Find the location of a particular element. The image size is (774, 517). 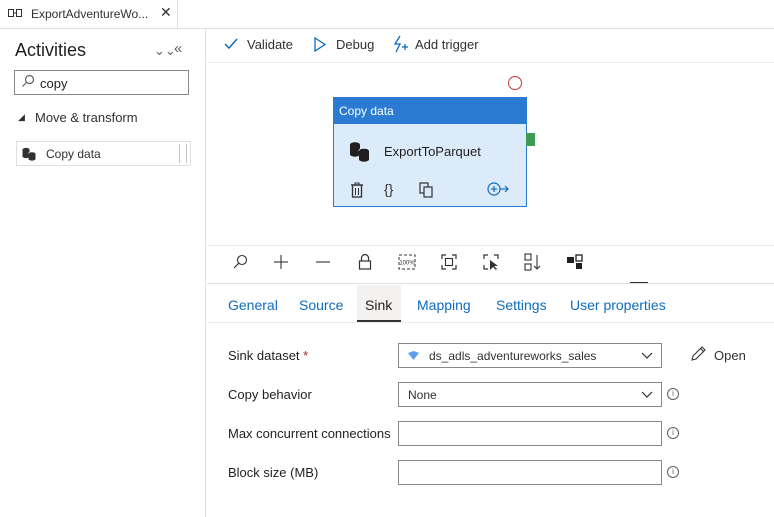

tab-mapping: Mapping is located at coordinates (444, 305).